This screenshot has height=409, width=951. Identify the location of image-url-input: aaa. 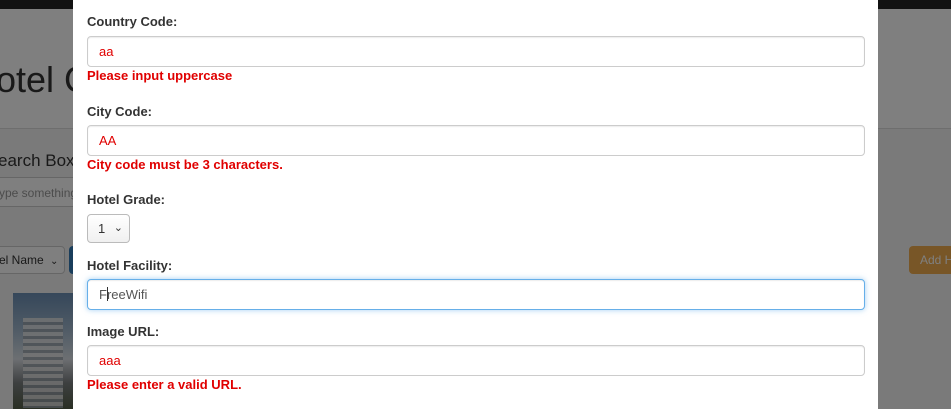
(476, 360).